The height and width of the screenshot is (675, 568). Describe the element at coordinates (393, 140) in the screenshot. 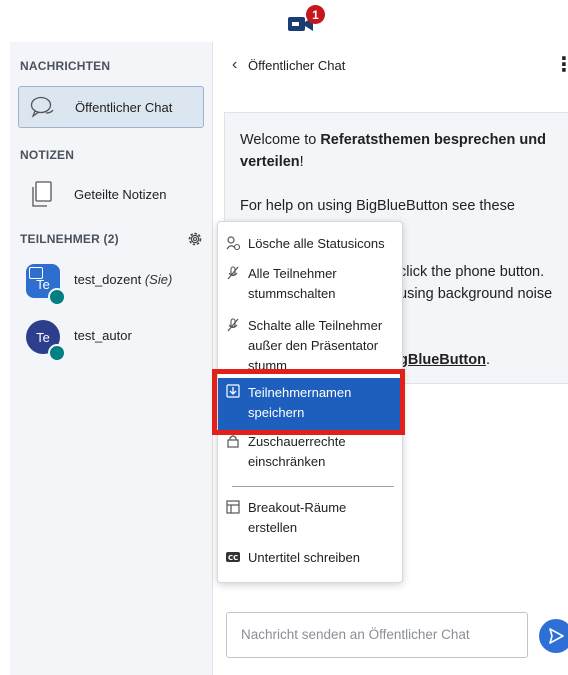

I see `welcome-line: Welcome to Referatsthemen besprechen und` at that location.